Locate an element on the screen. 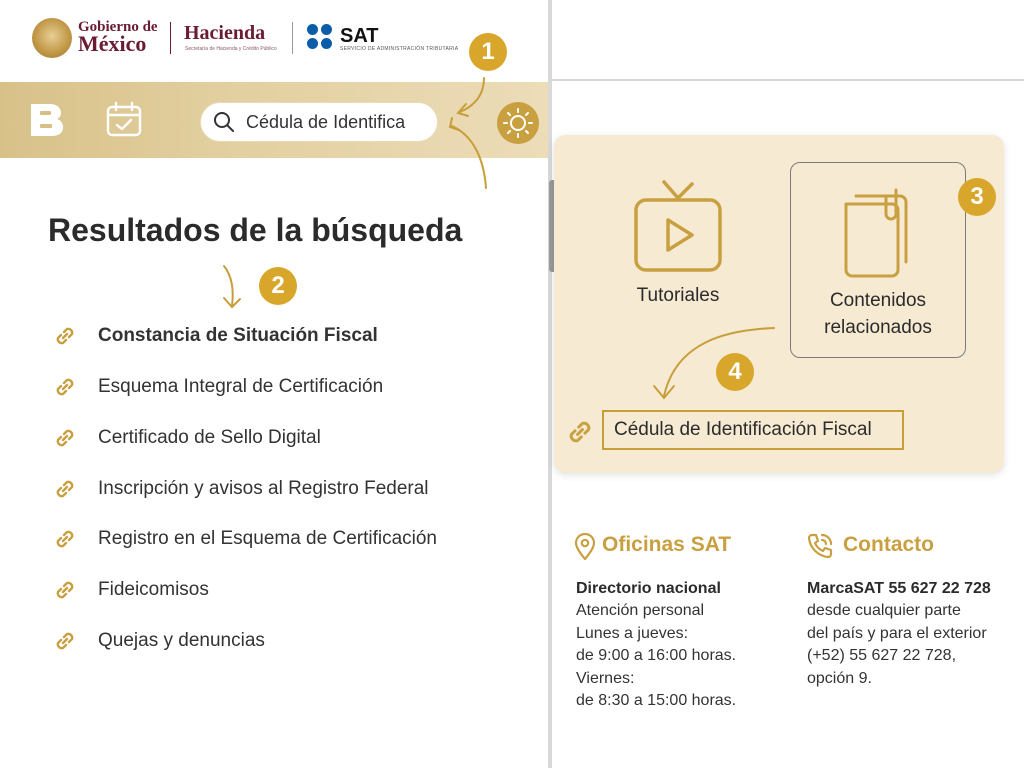  oficinas-line: de 8:30 a 15:00 horas. is located at coordinates (656, 700).